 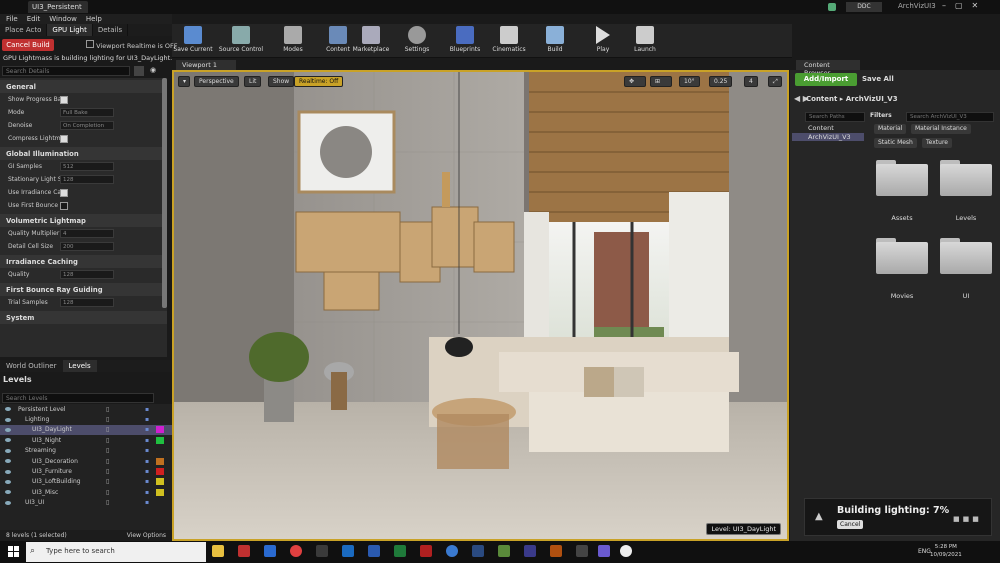 I want to click on levels-dropdown: Levels, so click(x=17, y=379).